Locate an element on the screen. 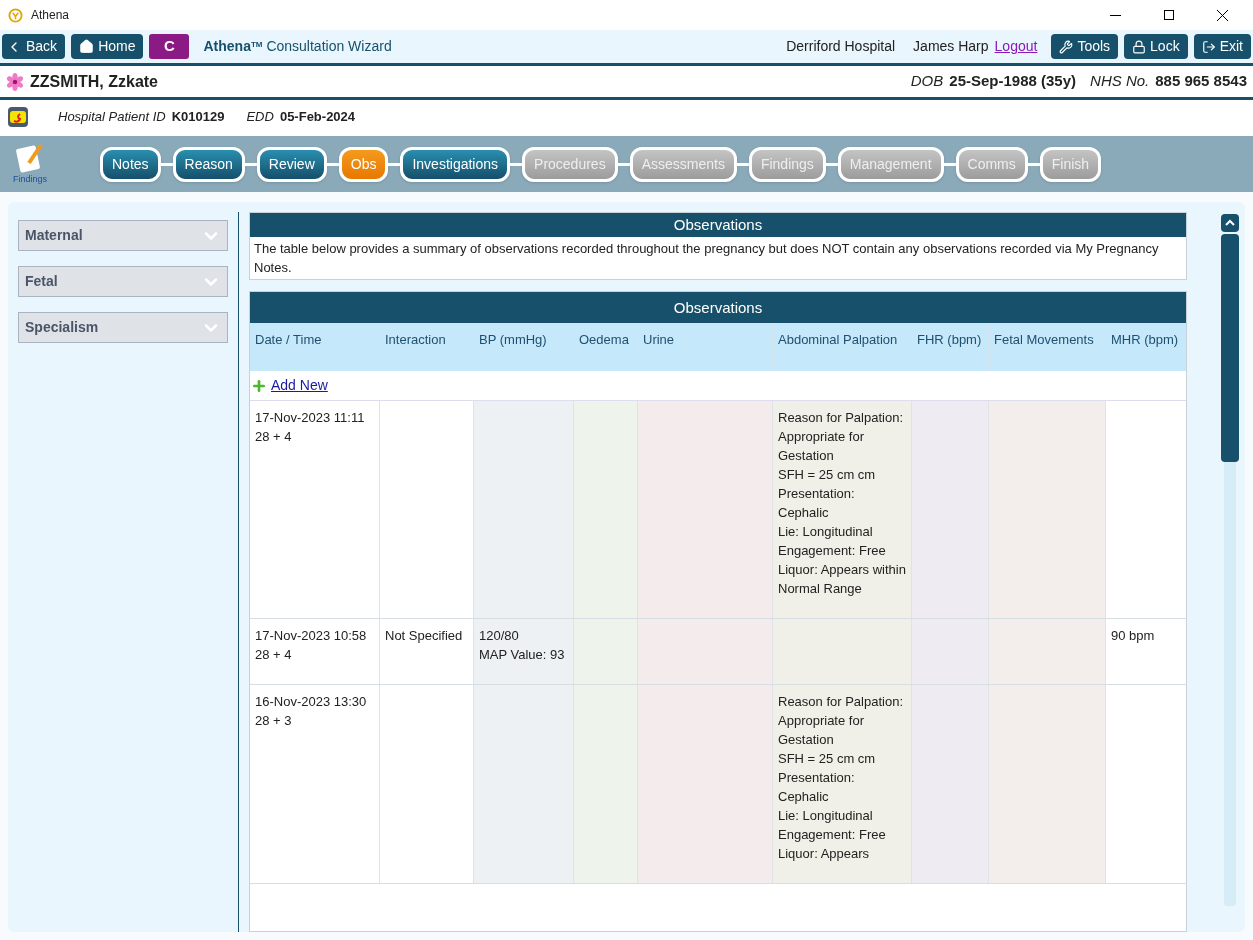 The height and width of the screenshot is (940, 1253). table-title: Observations is located at coordinates (718, 307).